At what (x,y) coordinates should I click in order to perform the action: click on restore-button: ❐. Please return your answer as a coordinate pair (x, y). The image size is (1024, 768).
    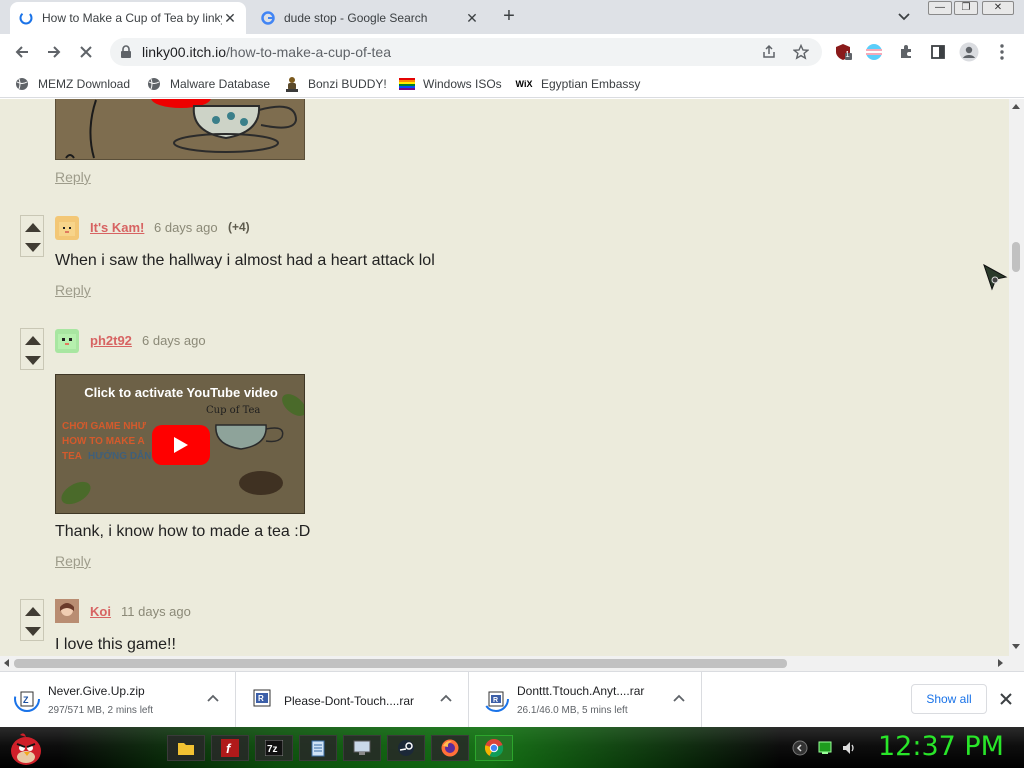
    Looking at the image, I should click on (966, 8).